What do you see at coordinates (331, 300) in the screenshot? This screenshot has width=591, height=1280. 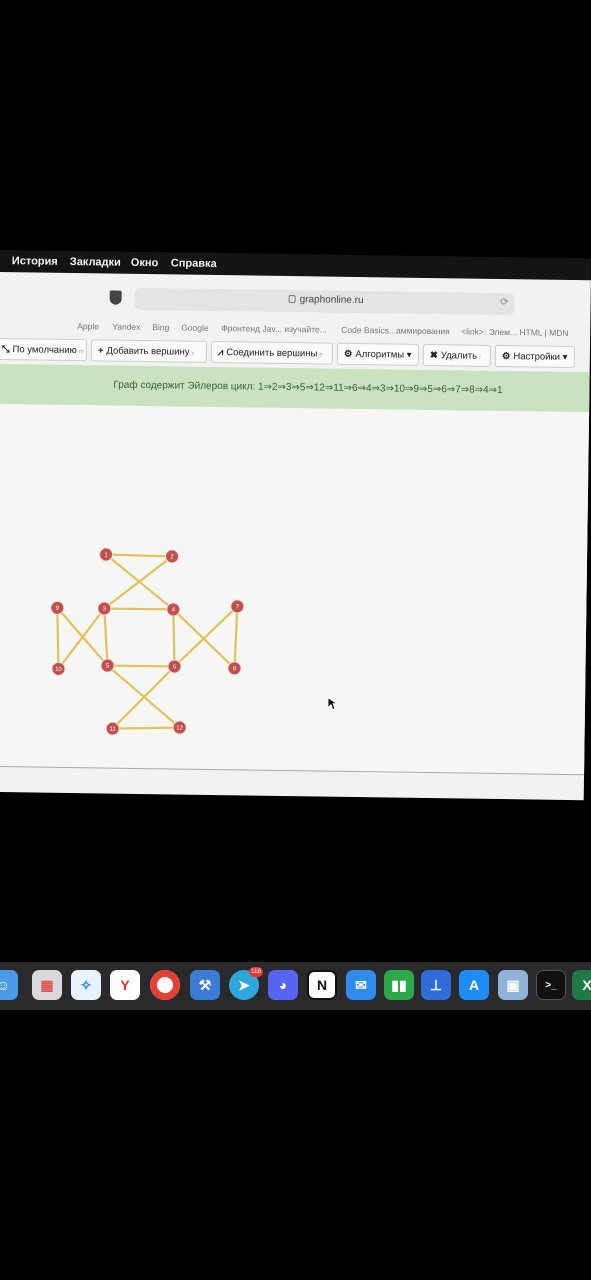 I see `url-text: graphonline.ru` at bounding box center [331, 300].